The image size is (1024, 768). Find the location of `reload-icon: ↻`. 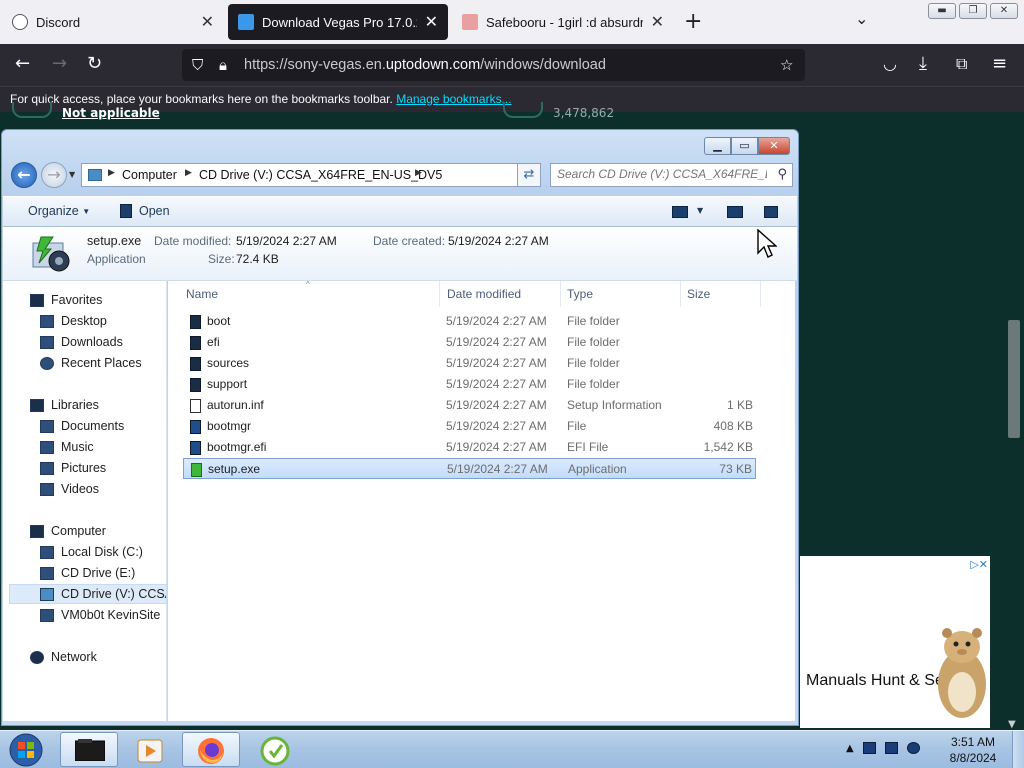

reload-icon: ↻ is located at coordinates (94, 64).